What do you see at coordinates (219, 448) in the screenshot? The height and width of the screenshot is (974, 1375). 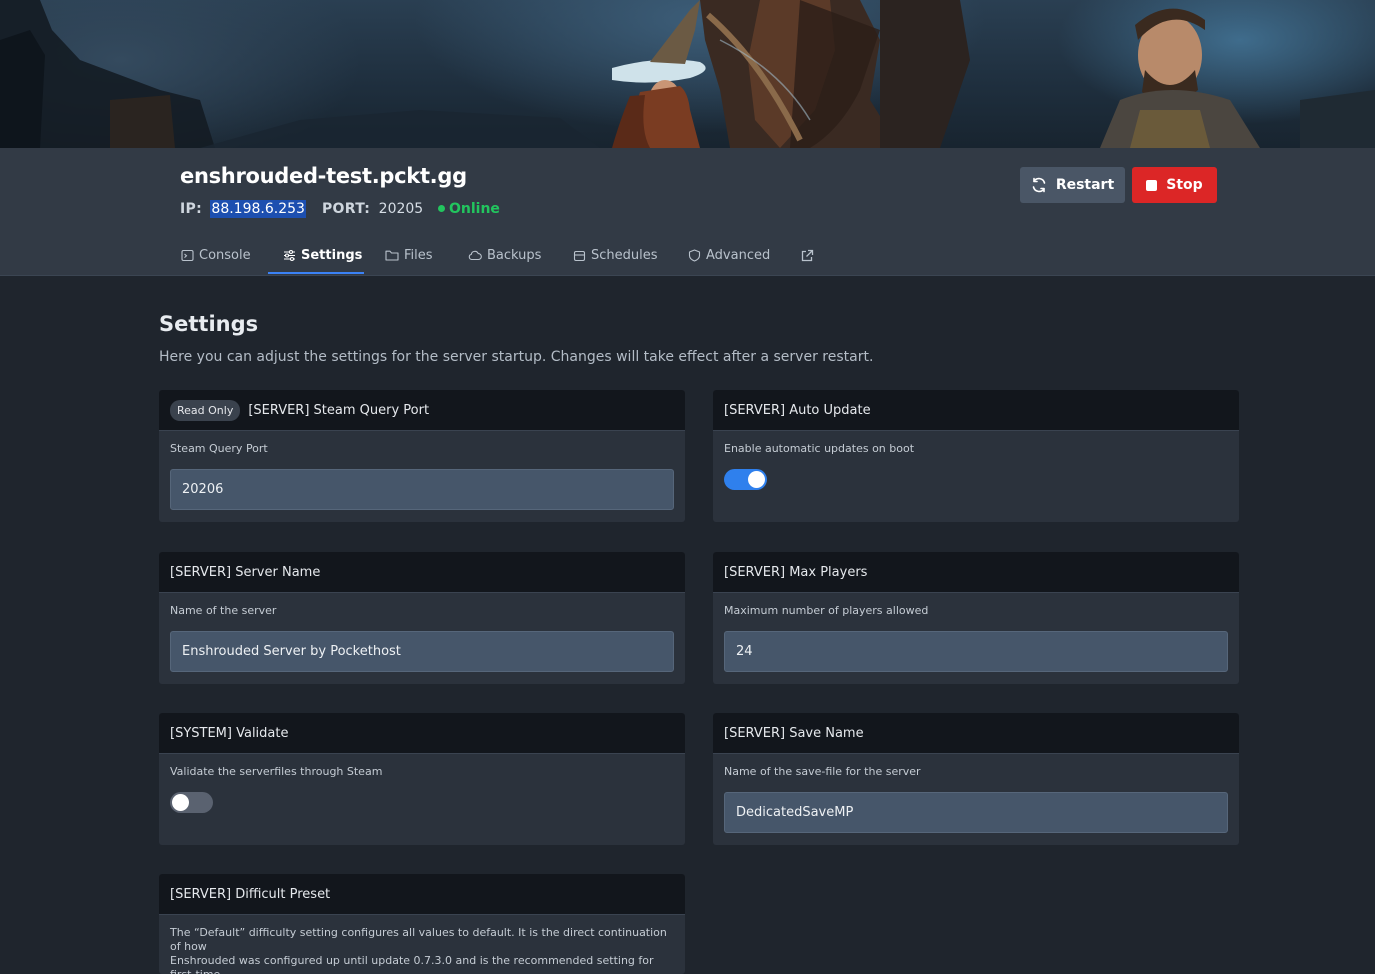 I see `field-description: Steam Query Port` at bounding box center [219, 448].